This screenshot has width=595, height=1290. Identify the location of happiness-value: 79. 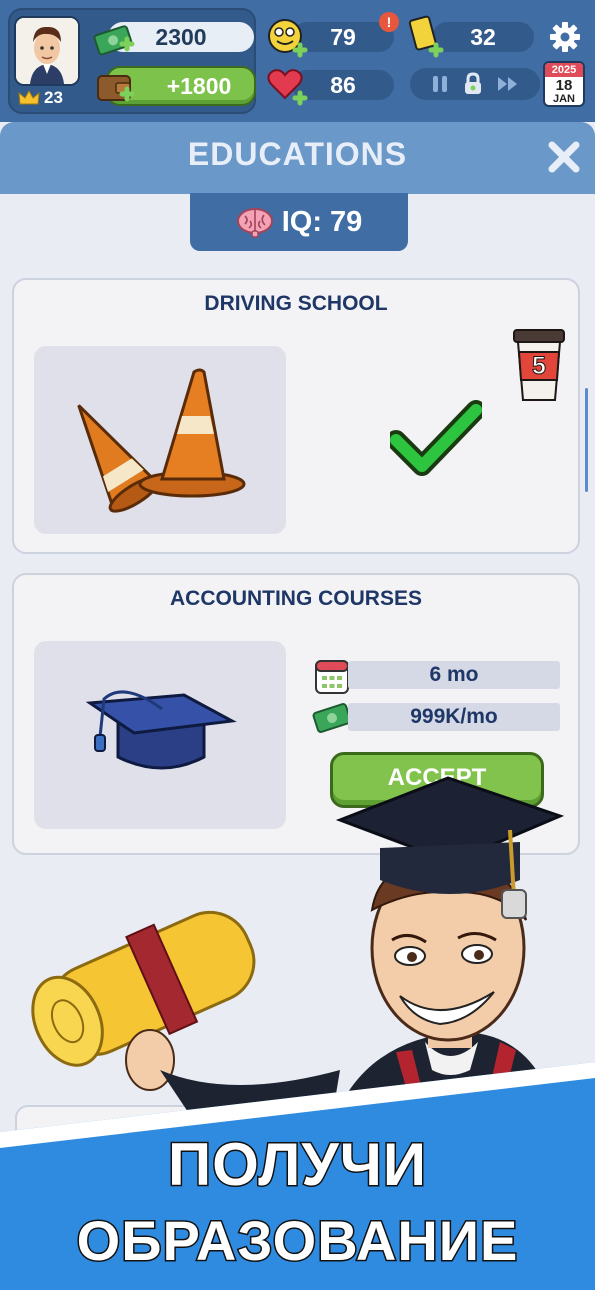
(343, 36).